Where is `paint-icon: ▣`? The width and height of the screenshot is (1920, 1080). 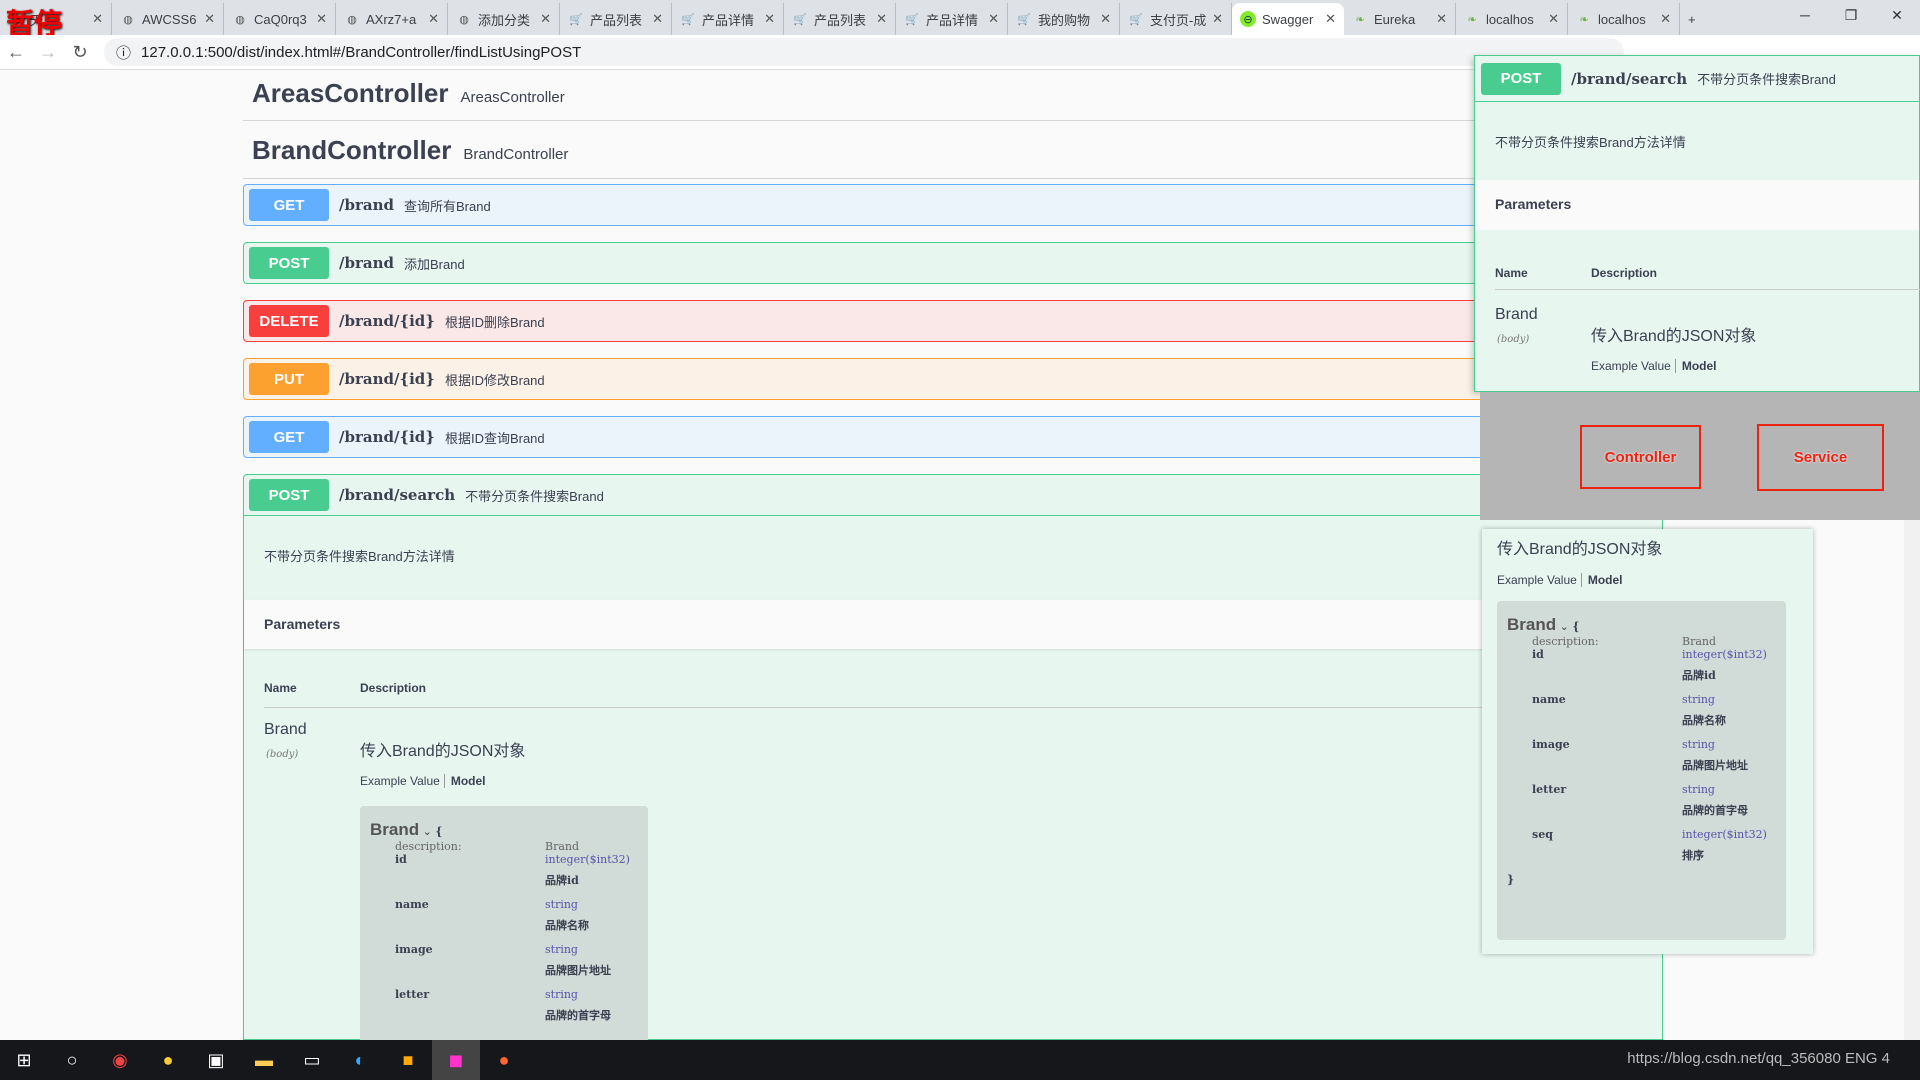
paint-icon: ▣ is located at coordinates (216, 1060).